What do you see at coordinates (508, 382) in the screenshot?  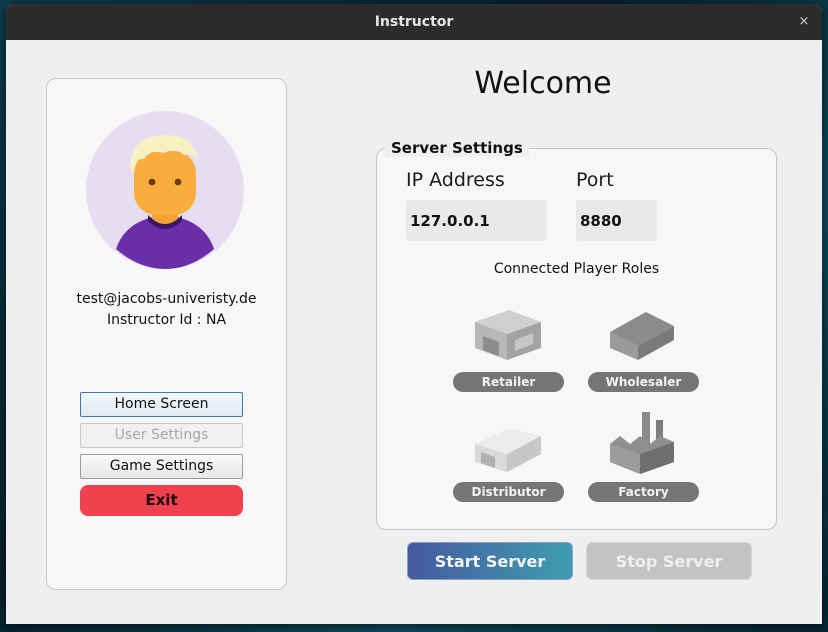 I see `role-label: Retailer` at bounding box center [508, 382].